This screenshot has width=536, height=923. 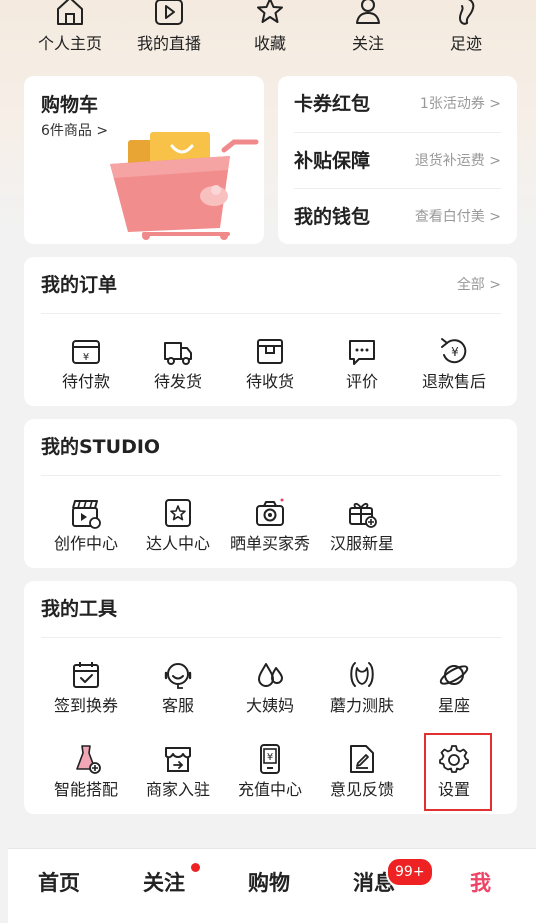 What do you see at coordinates (458, 772) in the screenshot?
I see `settings-highlight-box` at bounding box center [458, 772].